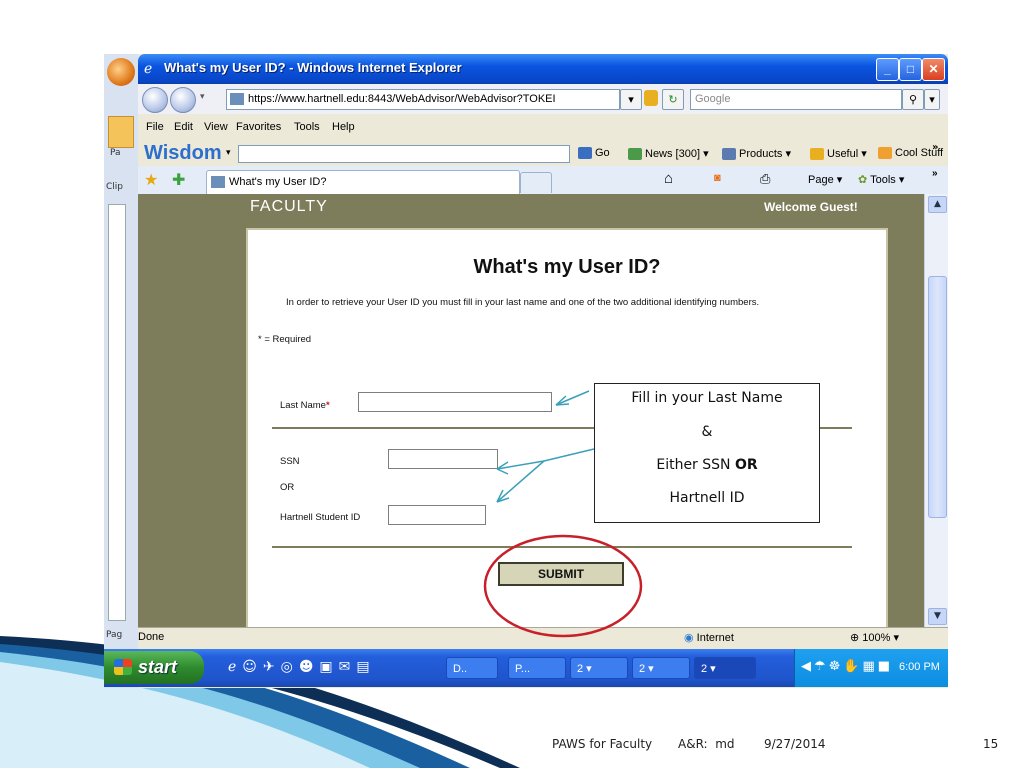  I want to click on footer-author: A&R: md, so click(706, 744).